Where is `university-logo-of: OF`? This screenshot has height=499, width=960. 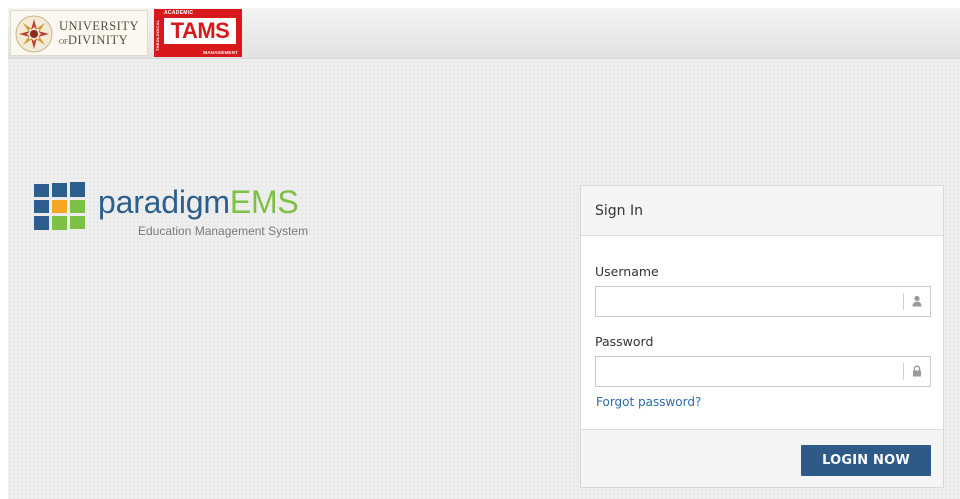 university-logo-of: OF is located at coordinates (63, 41).